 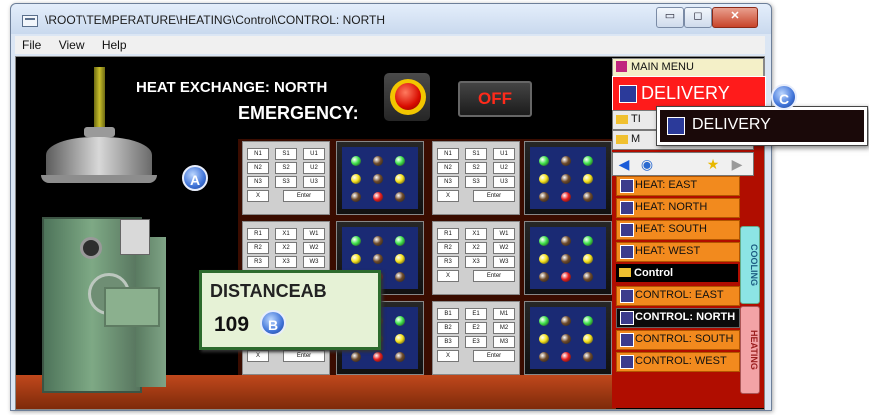 What do you see at coordinates (448, 314) in the screenshot?
I see `keypad-key: B1` at bounding box center [448, 314].